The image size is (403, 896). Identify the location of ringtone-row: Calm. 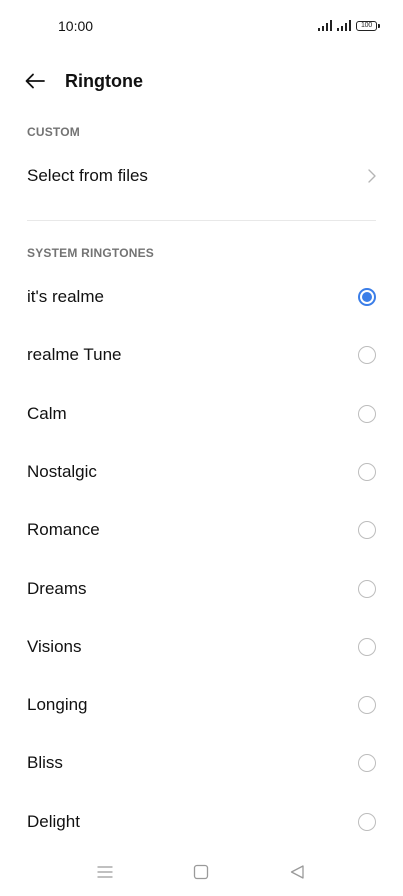
(201, 414).